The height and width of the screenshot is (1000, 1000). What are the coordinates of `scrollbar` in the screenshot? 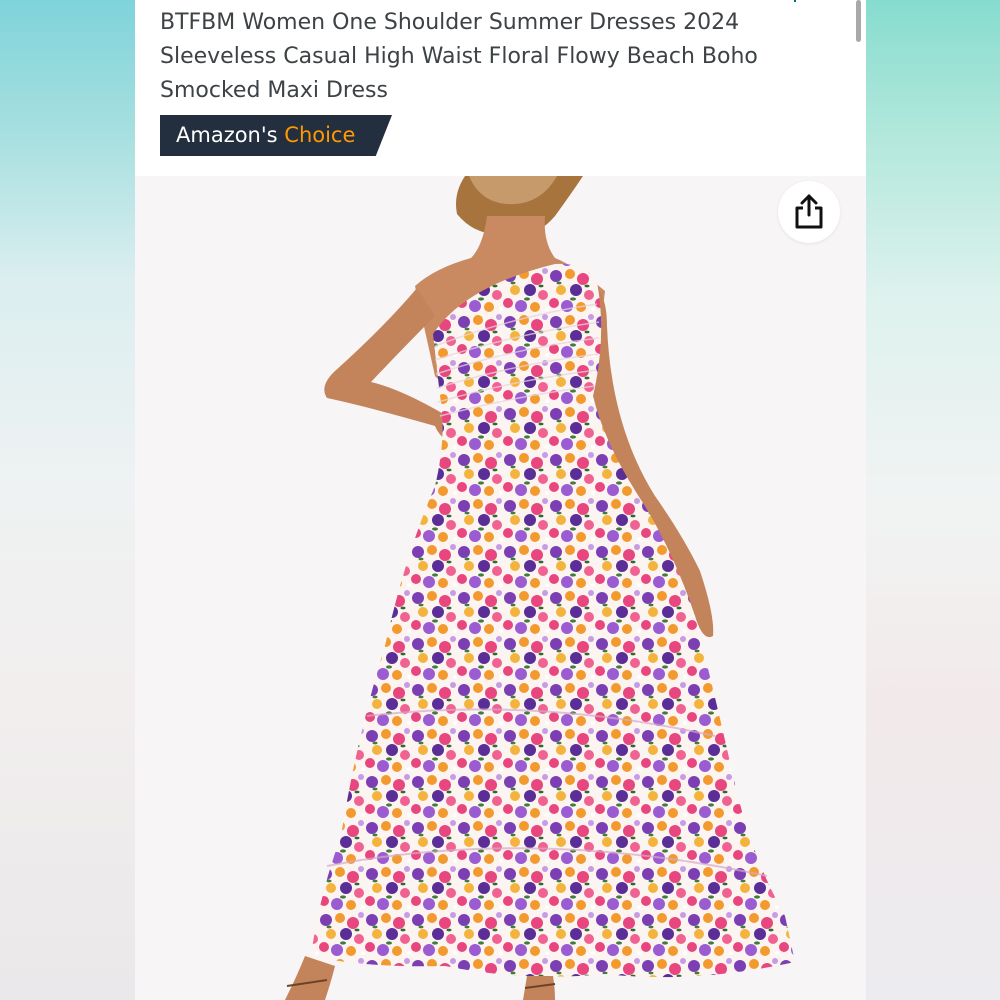 It's located at (858, 21).